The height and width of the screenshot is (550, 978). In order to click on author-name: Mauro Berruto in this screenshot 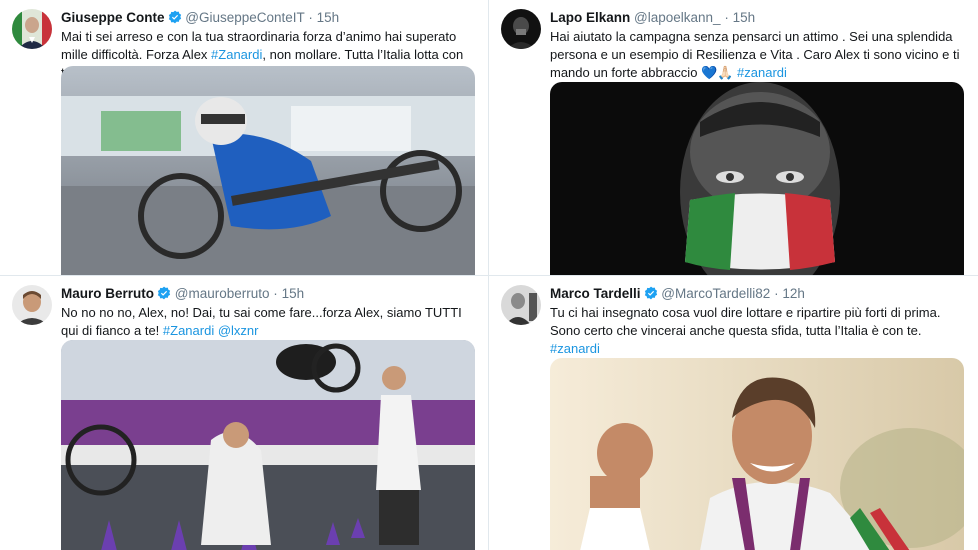, I will do `click(107, 293)`.